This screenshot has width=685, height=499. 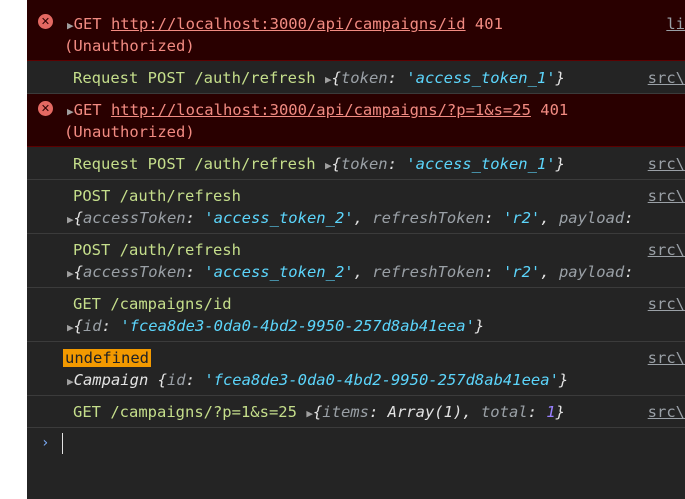 What do you see at coordinates (504, 412) in the screenshot?
I see `object-key: total` at bounding box center [504, 412].